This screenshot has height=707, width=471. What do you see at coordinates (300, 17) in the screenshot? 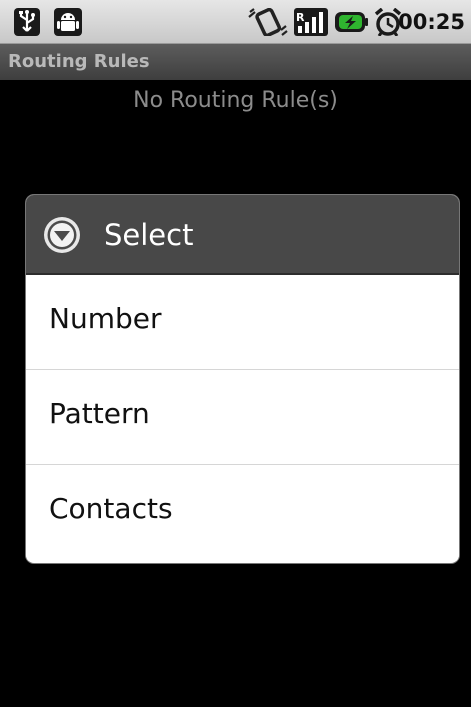
I see `svg-text: R` at bounding box center [300, 17].